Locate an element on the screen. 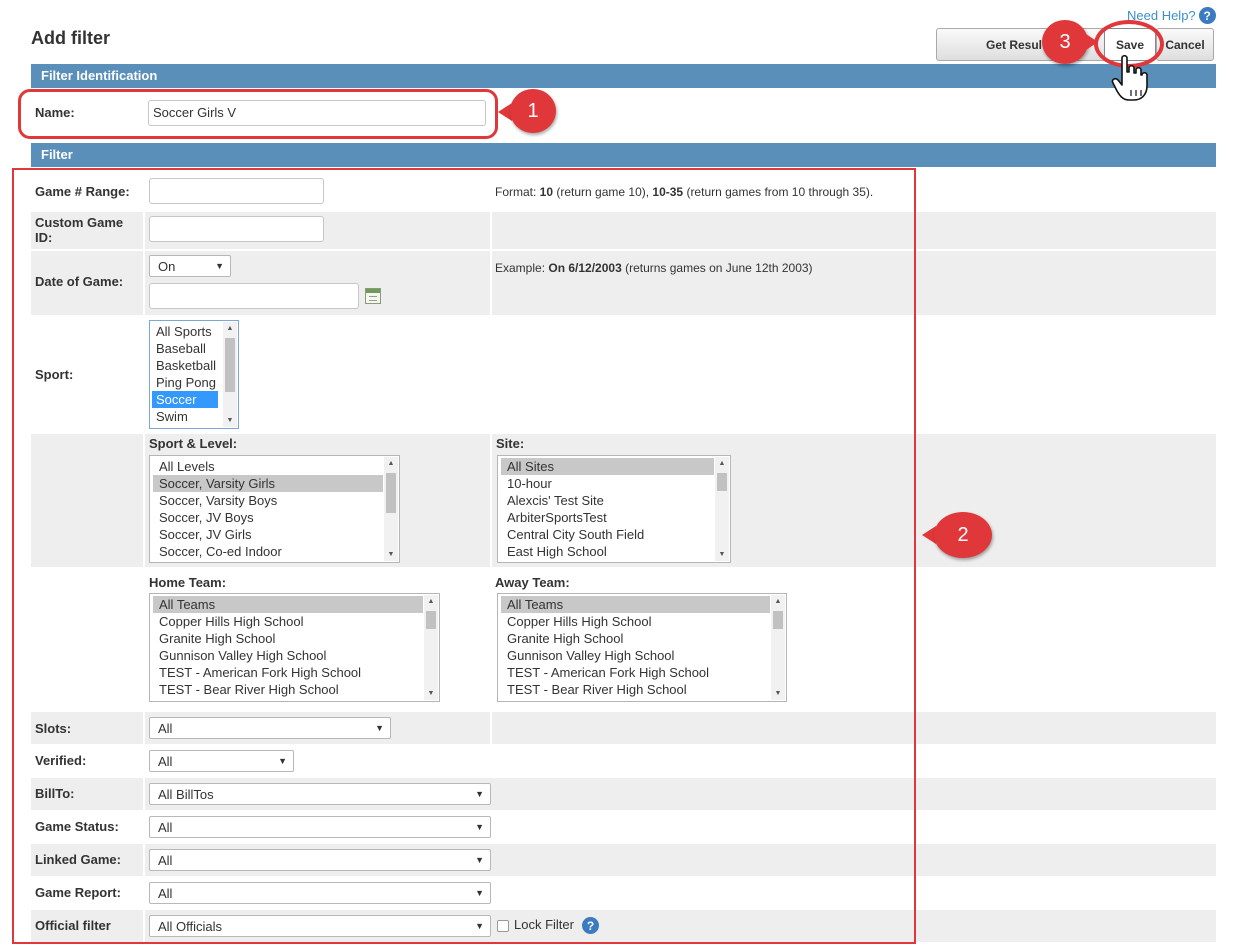 The width and height of the screenshot is (1237, 948). page-title: Add filter is located at coordinates (70, 38).